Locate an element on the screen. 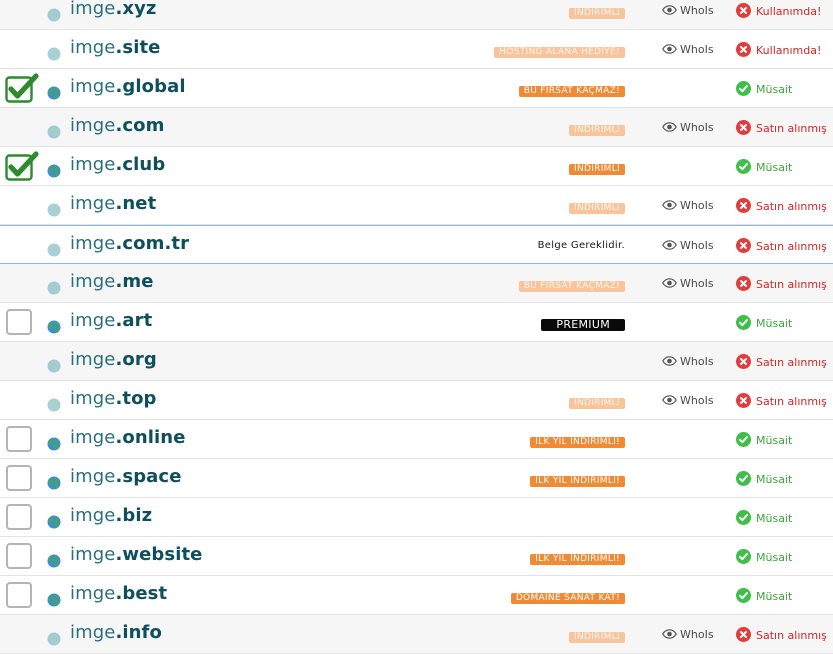  domain-name: imge.art is located at coordinates (111, 321).